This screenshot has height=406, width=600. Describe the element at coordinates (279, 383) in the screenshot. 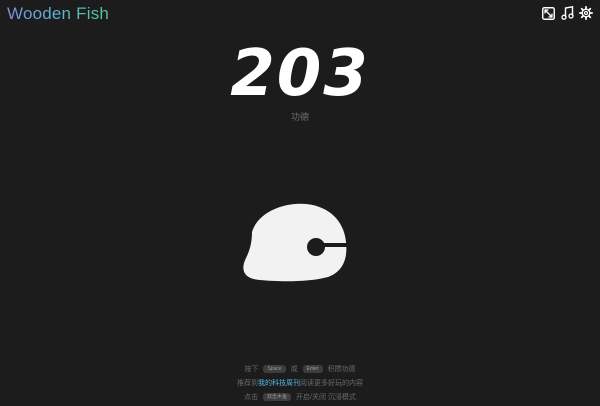

I see `weekly-link: 我的科技周刊` at that location.